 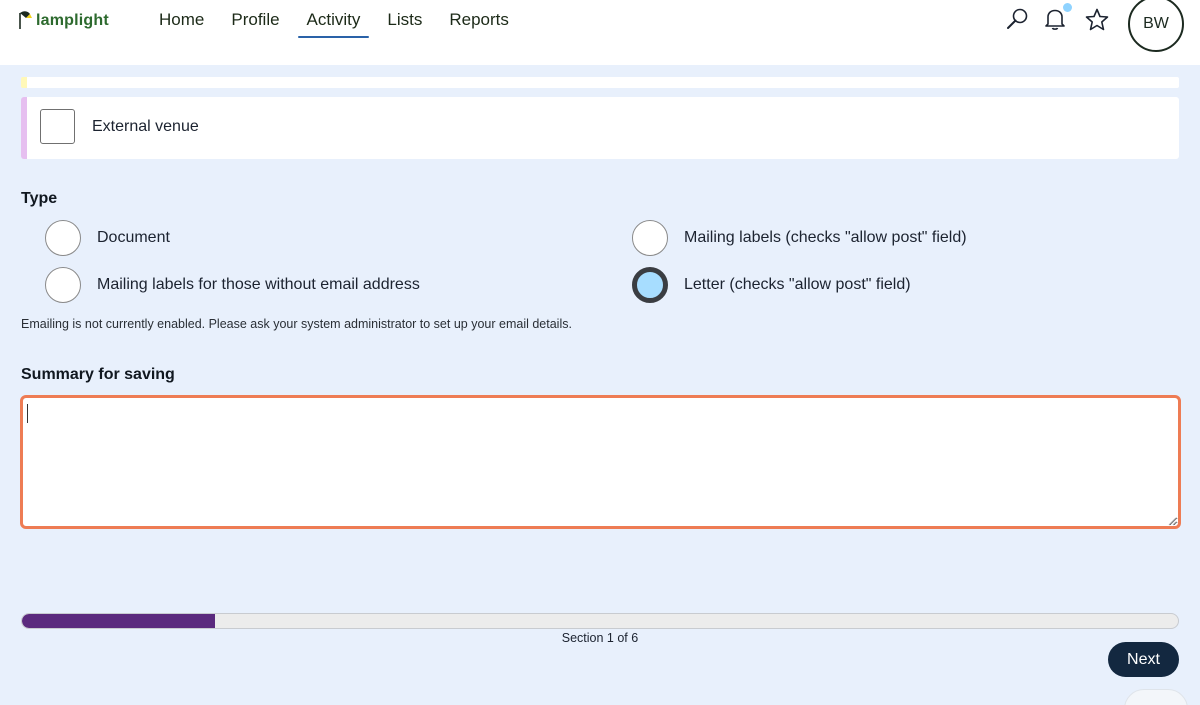 I want to click on help-widget, so click(x=1156, y=697).